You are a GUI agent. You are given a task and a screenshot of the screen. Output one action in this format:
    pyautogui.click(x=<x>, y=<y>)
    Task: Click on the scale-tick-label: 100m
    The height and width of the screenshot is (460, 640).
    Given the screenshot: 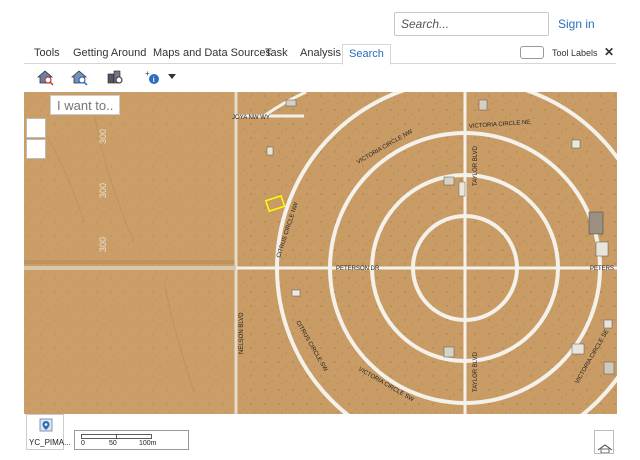 What is the action you would take?
    pyautogui.click(x=148, y=443)
    